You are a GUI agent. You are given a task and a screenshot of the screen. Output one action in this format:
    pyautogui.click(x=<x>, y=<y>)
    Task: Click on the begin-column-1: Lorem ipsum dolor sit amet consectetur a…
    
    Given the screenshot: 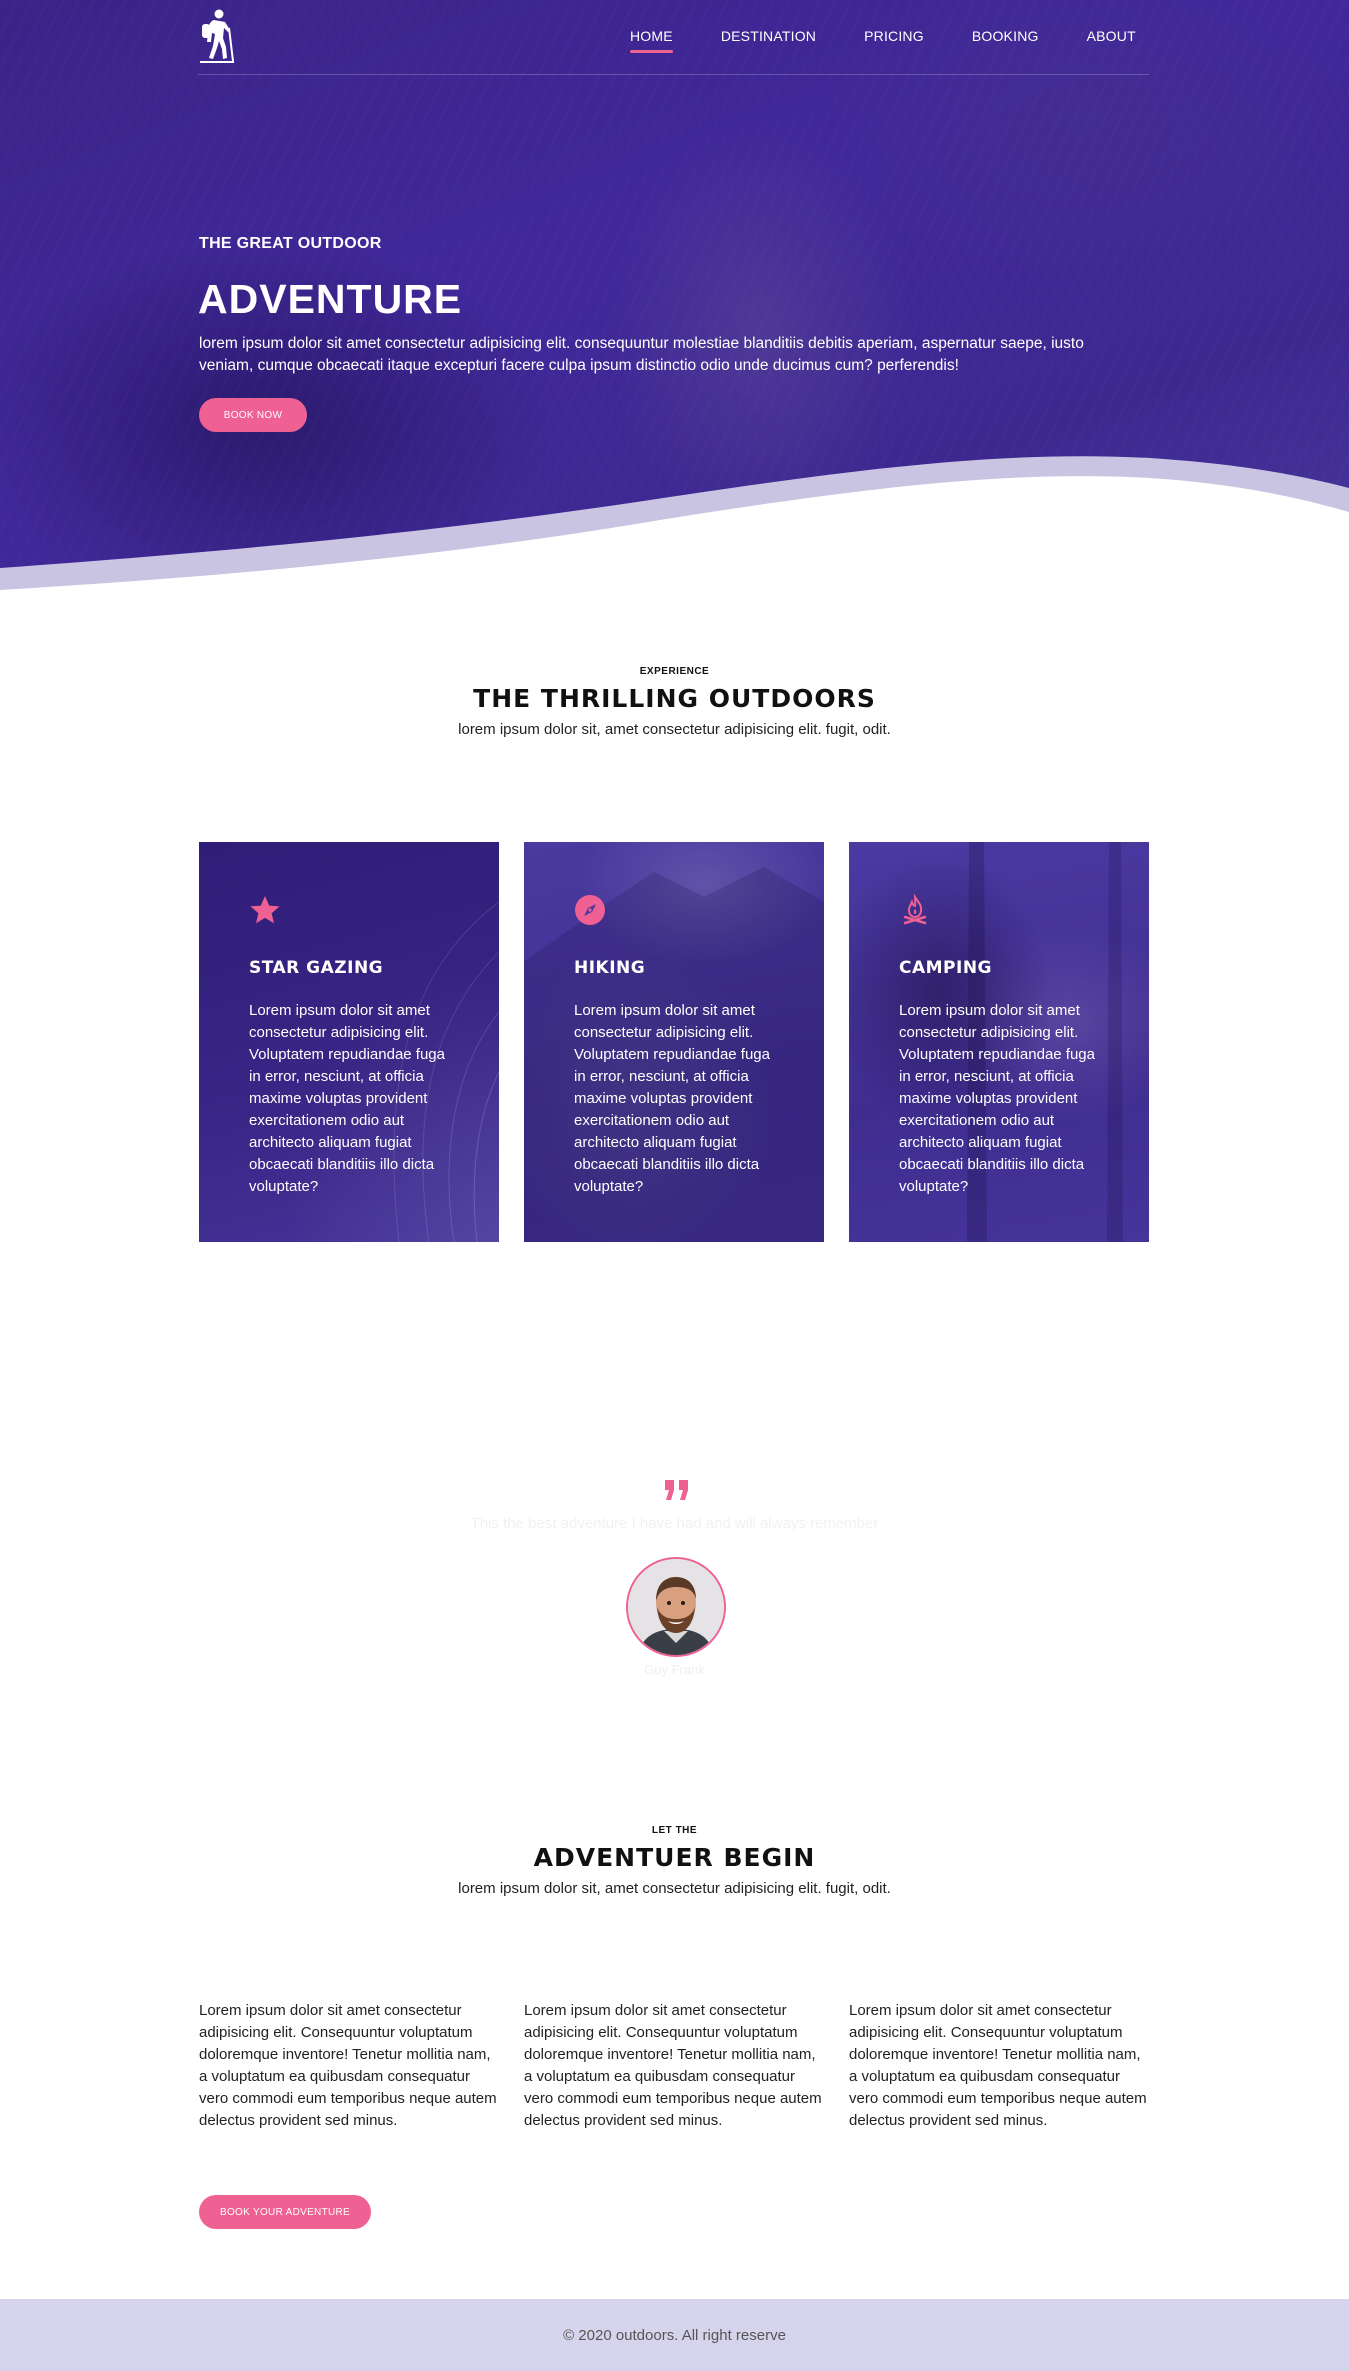 What is the action you would take?
    pyautogui.click(x=348, y=2065)
    